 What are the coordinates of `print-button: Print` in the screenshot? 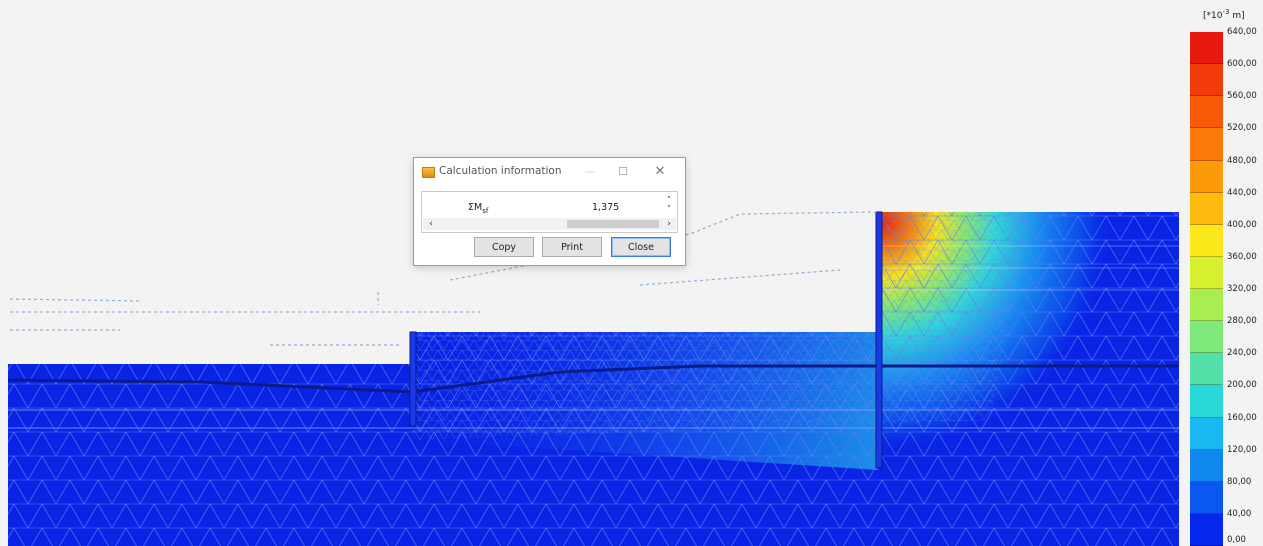 It's located at (572, 247).